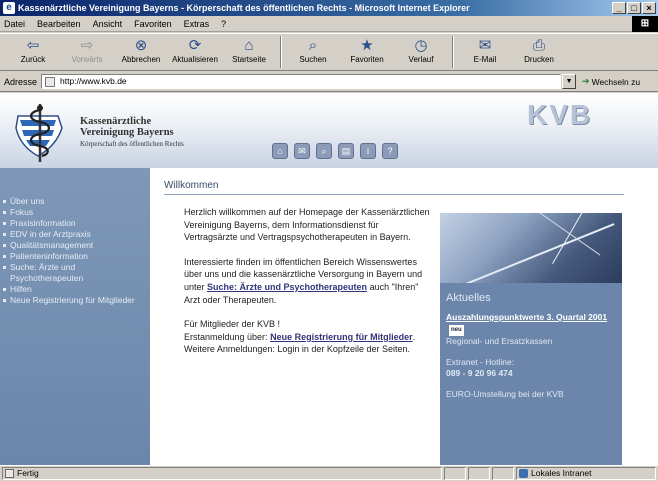 This screenshot has width=658, height=481. Describe the element at coordinates (561, 473) in the screenshot. I see `security-zone-label: Lokales Intranet` at that location.